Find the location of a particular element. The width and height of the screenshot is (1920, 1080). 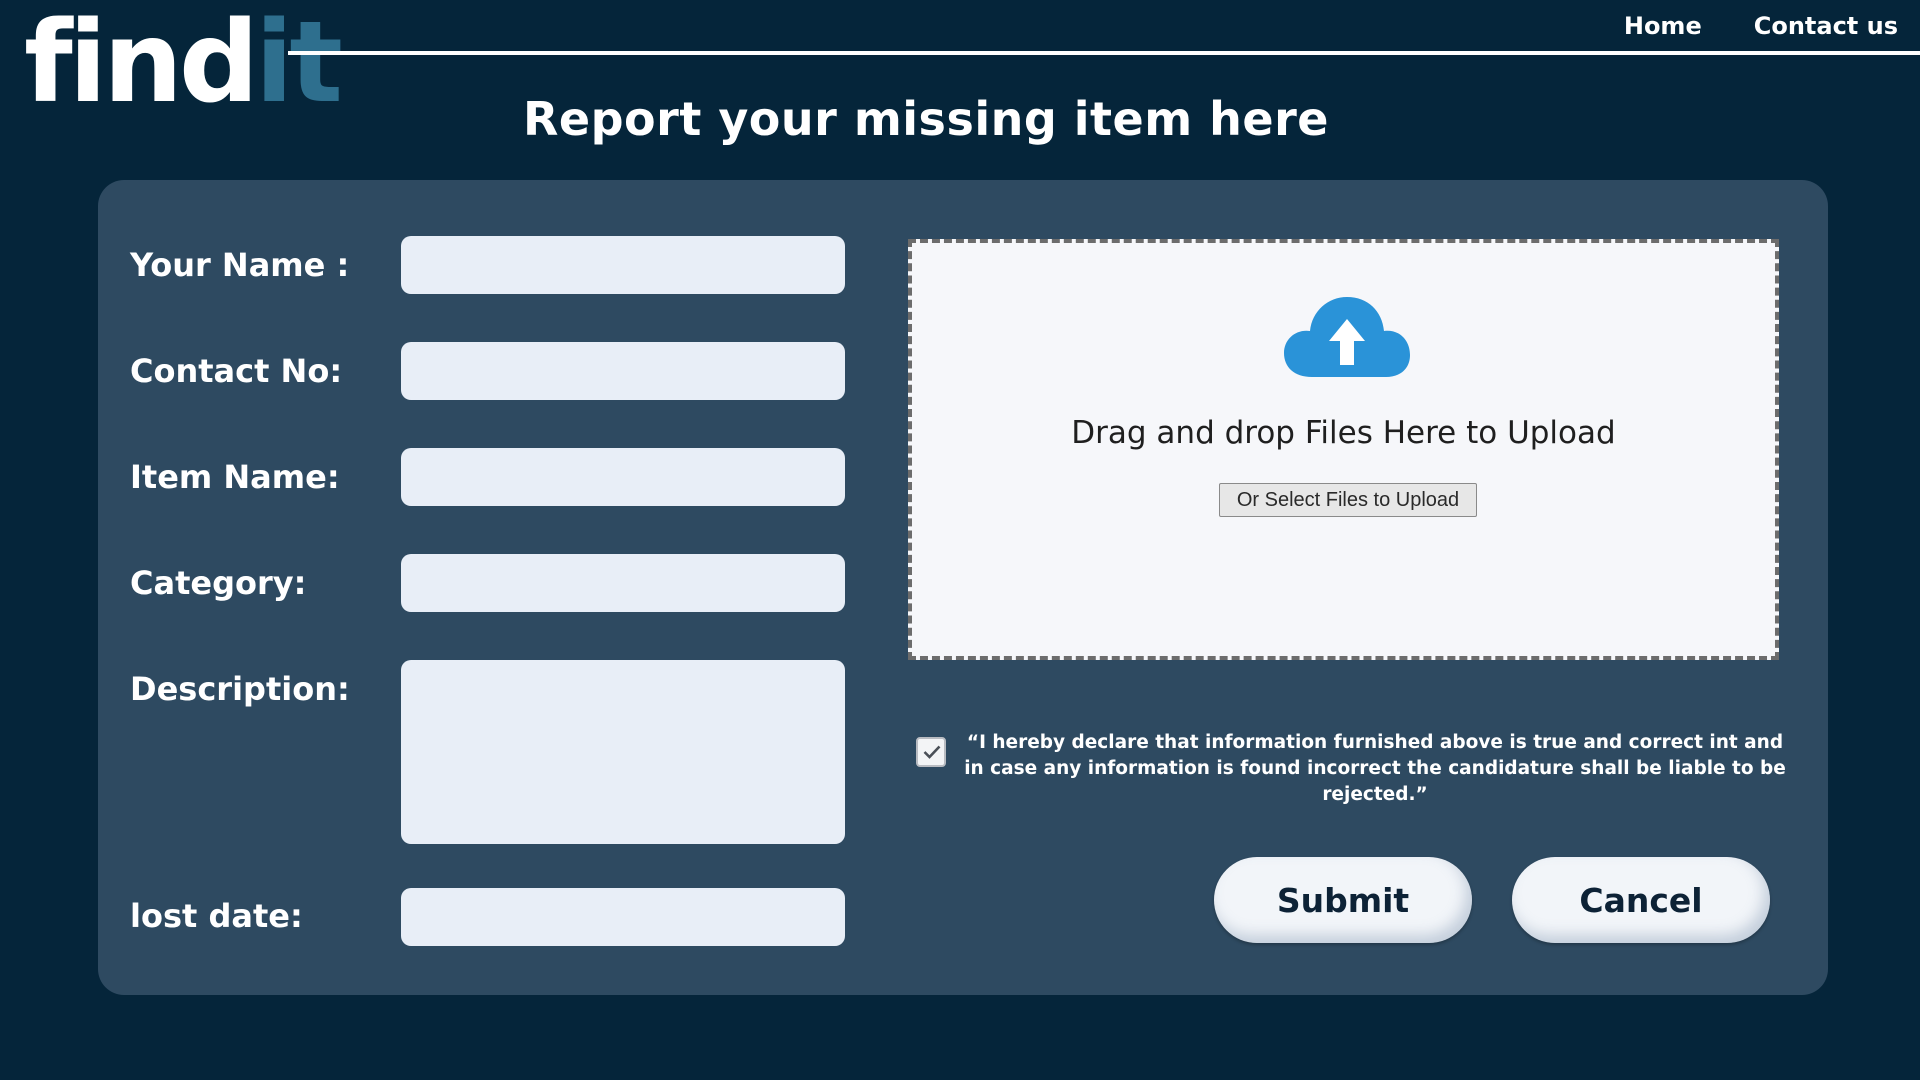

nav-home-link: Home is located at coordinates (1663, 26).